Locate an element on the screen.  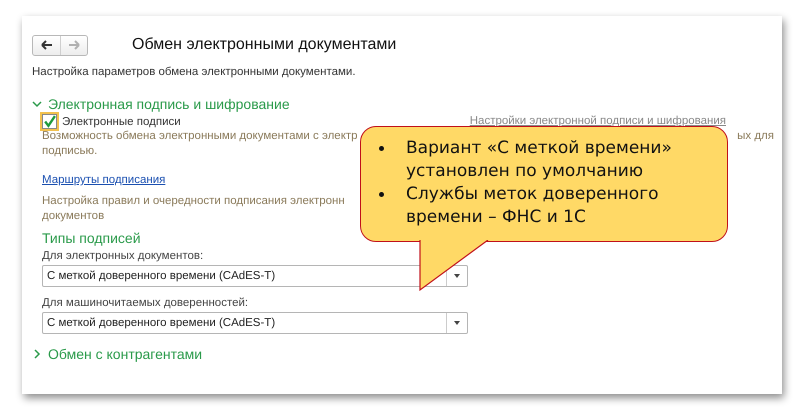
hint-text: подписью. is located at coordinates (70, 151).